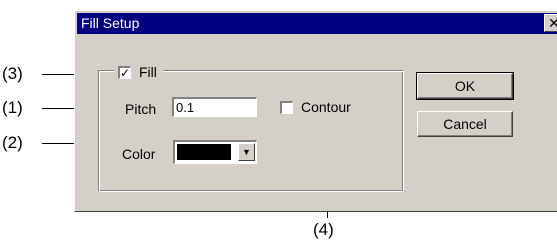 Image resolution: width=557 pixels, height=243 pixels. I want to click on color-label: Color, so click(139, 154).